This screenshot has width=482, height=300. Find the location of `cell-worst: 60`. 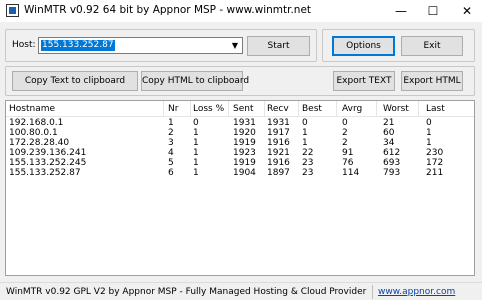

cell-worst: 60 is located at coordinates (389, 133).